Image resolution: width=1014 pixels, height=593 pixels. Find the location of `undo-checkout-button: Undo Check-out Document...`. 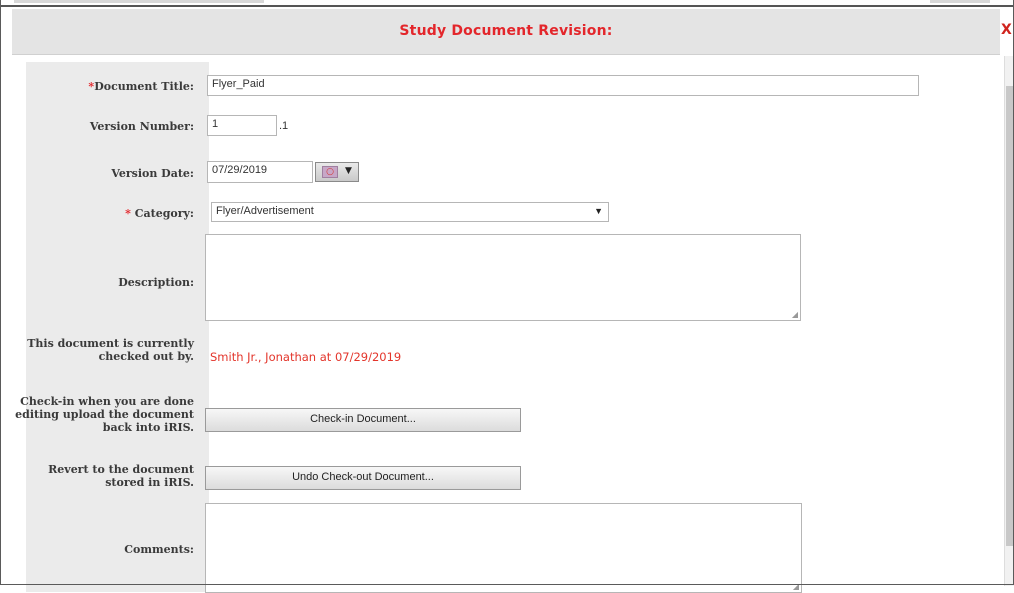

undo-checkout-button: Undo Check-out Document... is located at coordinates (363, 478).